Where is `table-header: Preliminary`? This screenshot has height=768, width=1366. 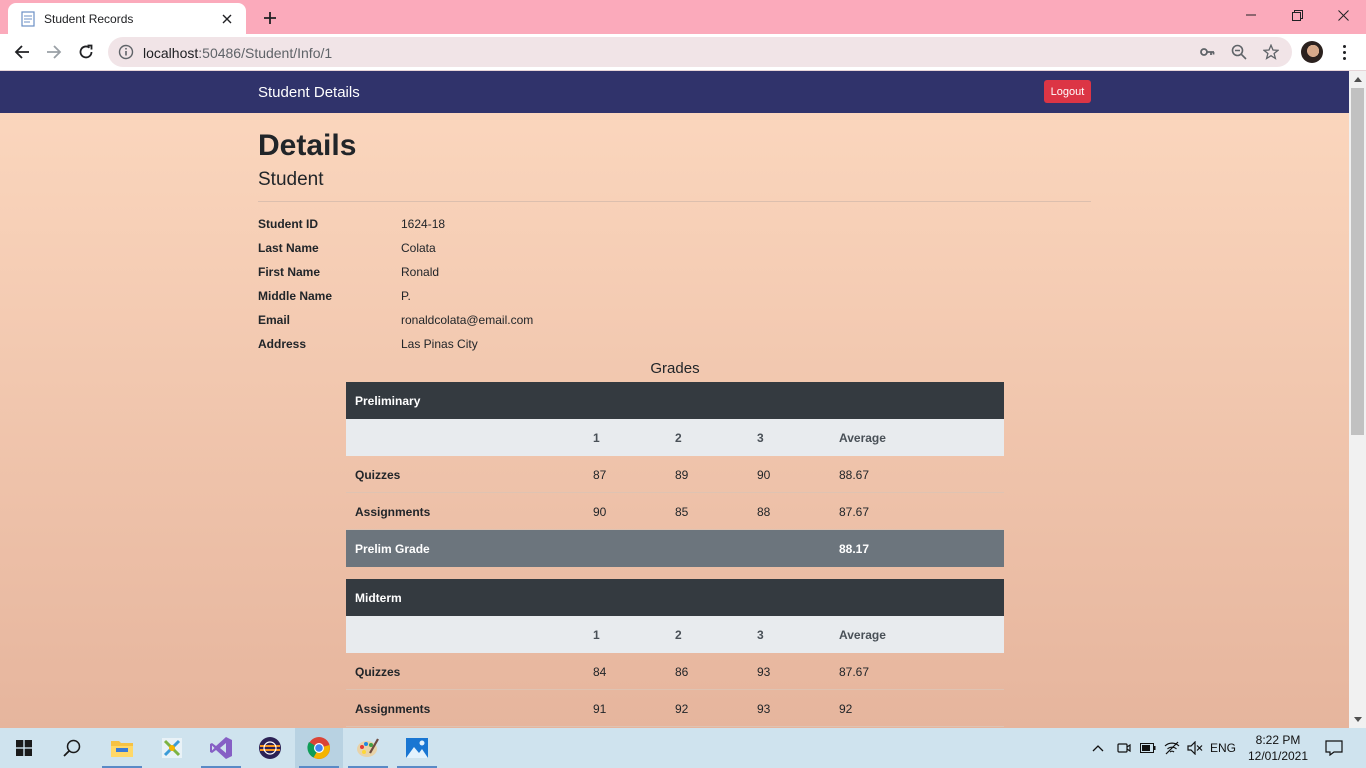
table-header: Preliminary is located at coordinates (675, 400).